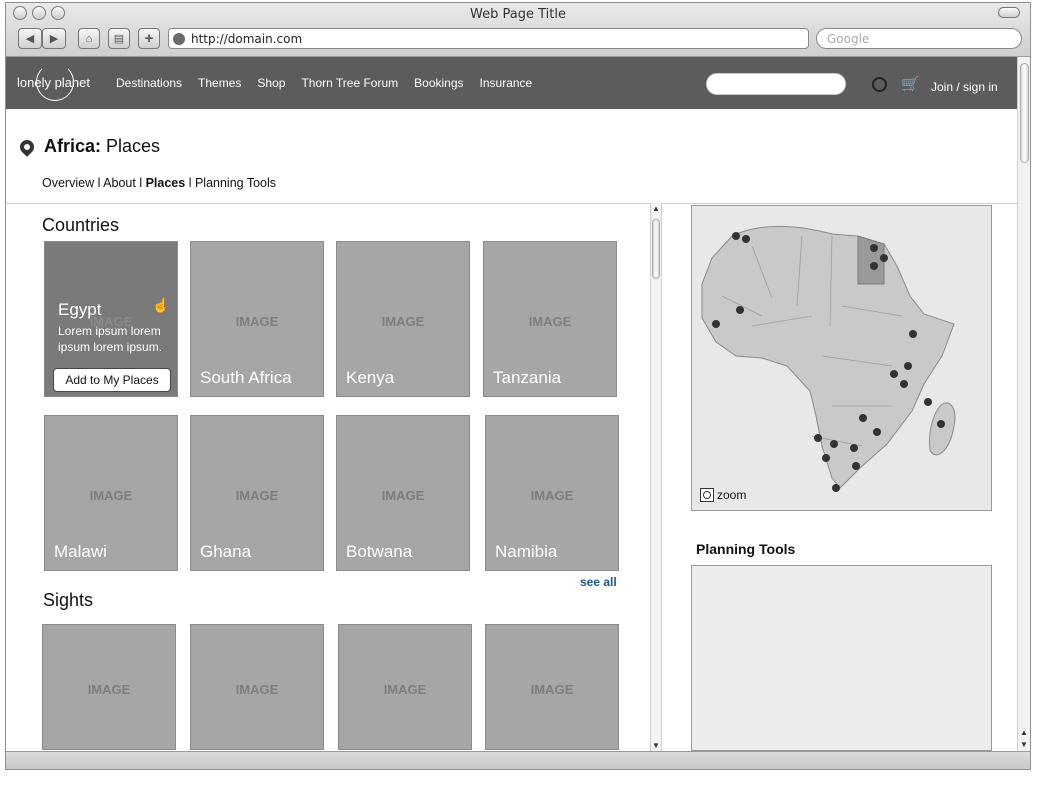  What do you see at coordinates (732, 495) in the screenshot?
I see `zoom-label: zoom` at bounding box center [732, 495].